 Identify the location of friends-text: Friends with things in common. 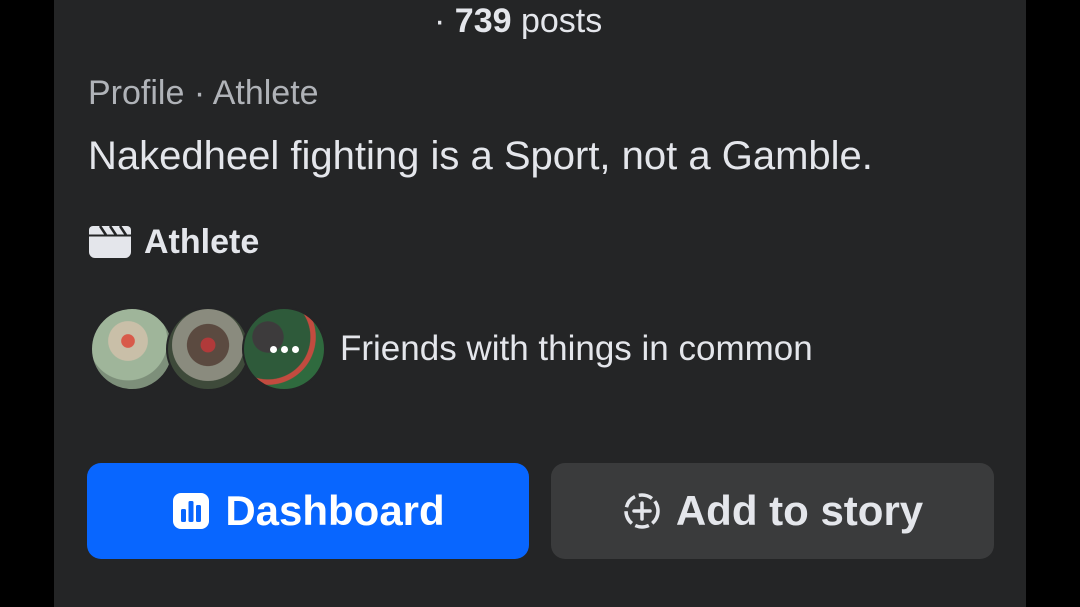
(576, 349).